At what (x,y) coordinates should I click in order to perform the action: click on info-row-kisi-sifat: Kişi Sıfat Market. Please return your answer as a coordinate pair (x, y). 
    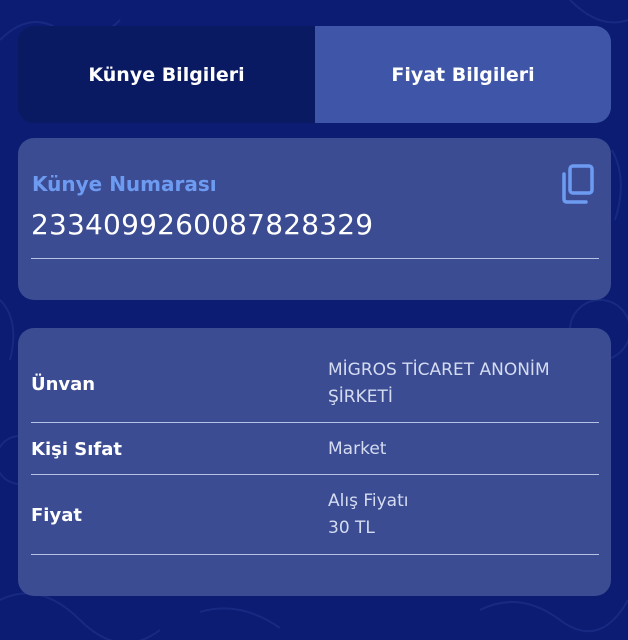
    Looking at the image, I should click on (315, 449).